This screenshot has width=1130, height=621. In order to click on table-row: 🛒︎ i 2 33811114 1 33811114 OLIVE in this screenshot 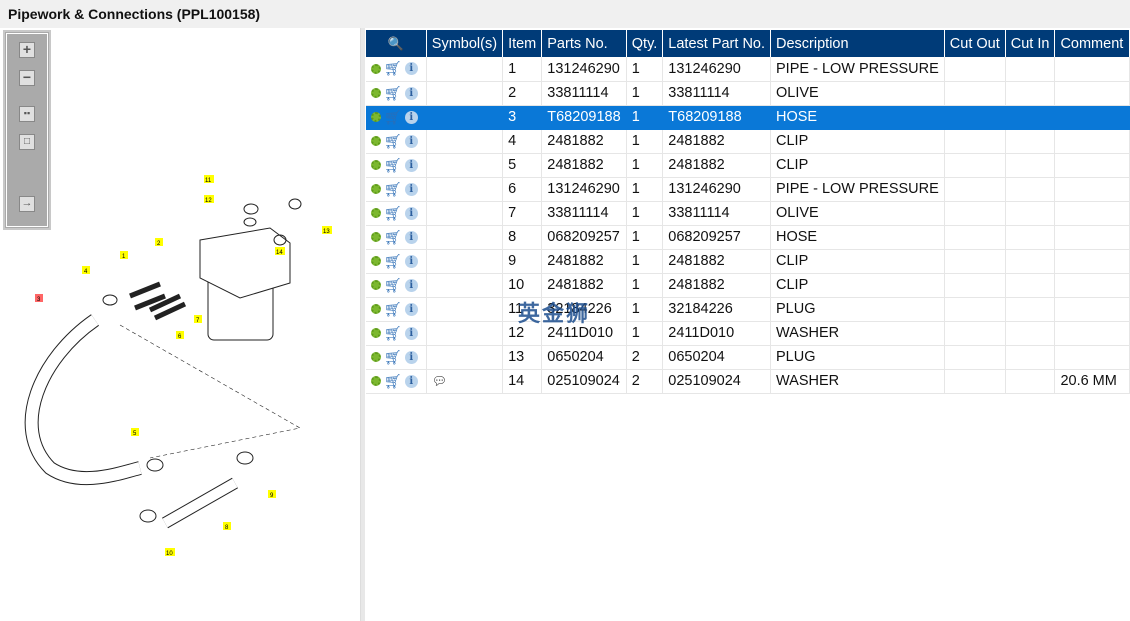, I will do `click(748, 93)`.